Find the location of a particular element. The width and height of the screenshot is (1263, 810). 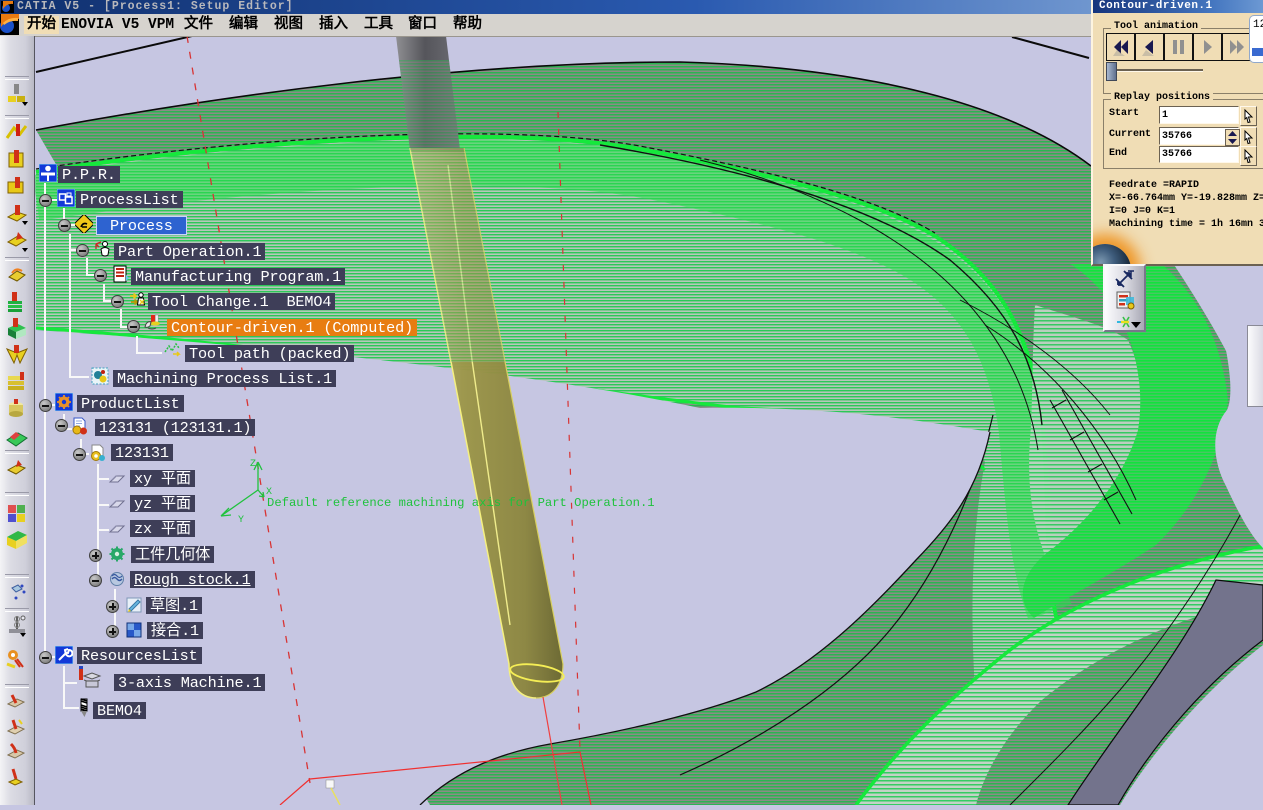

svg-text: Y is located at coordinates (241, 520).